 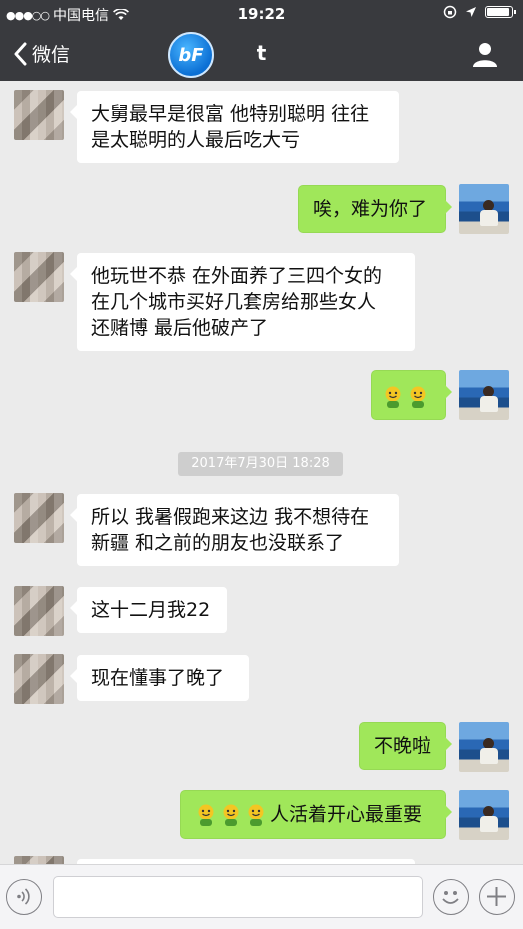 I want to click on input-bar, so click(x=261, y=896).